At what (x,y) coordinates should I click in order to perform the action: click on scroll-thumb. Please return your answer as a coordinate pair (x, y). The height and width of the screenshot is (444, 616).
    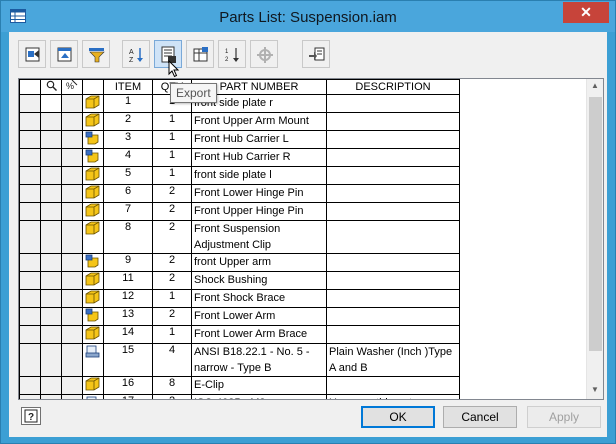
    Looking at the image, I should click on (595, 224).